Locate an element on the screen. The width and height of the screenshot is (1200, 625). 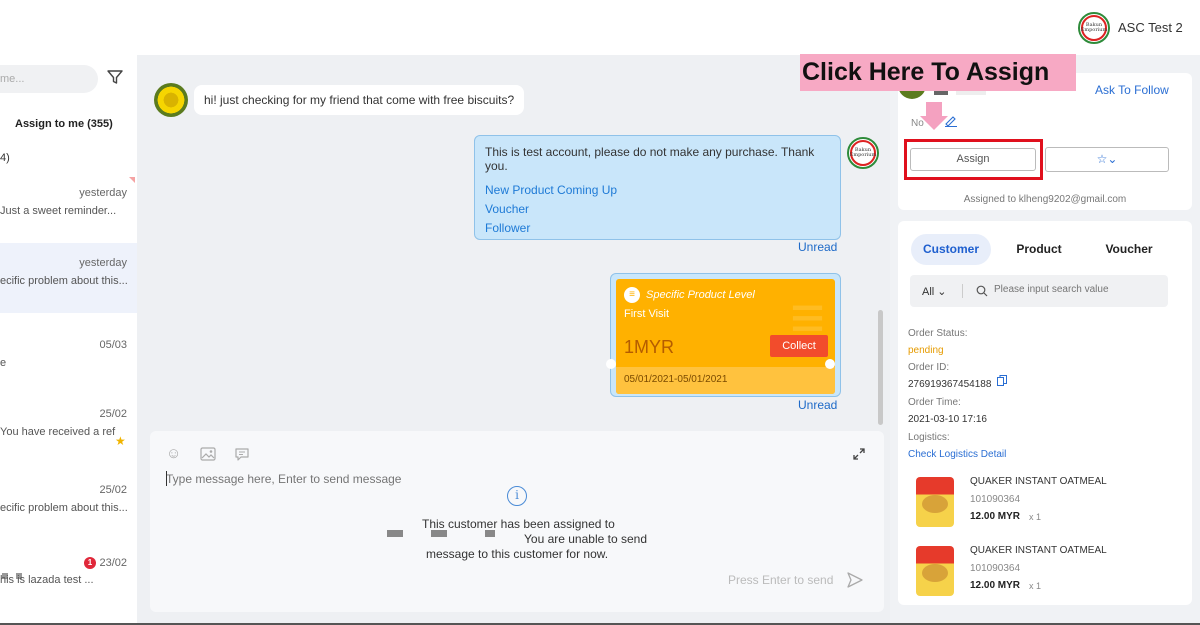
order-filter-select: All ⌄ is located at coordinates (934, 291).